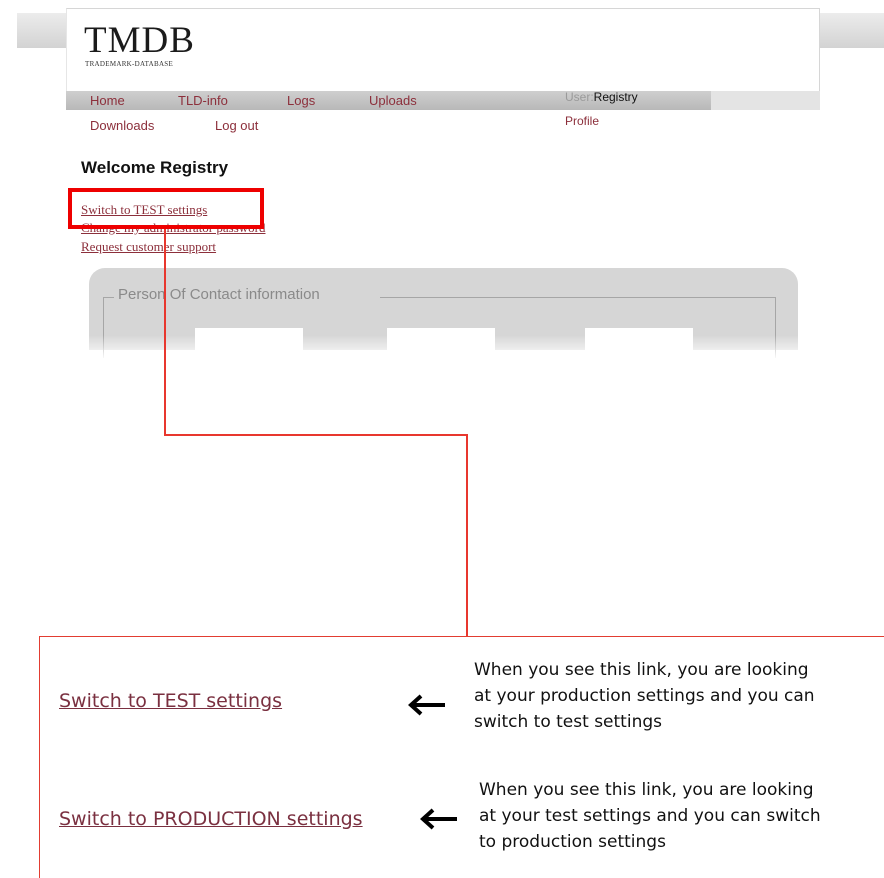  I want to click on logo: TMDB, so click(139, 40).